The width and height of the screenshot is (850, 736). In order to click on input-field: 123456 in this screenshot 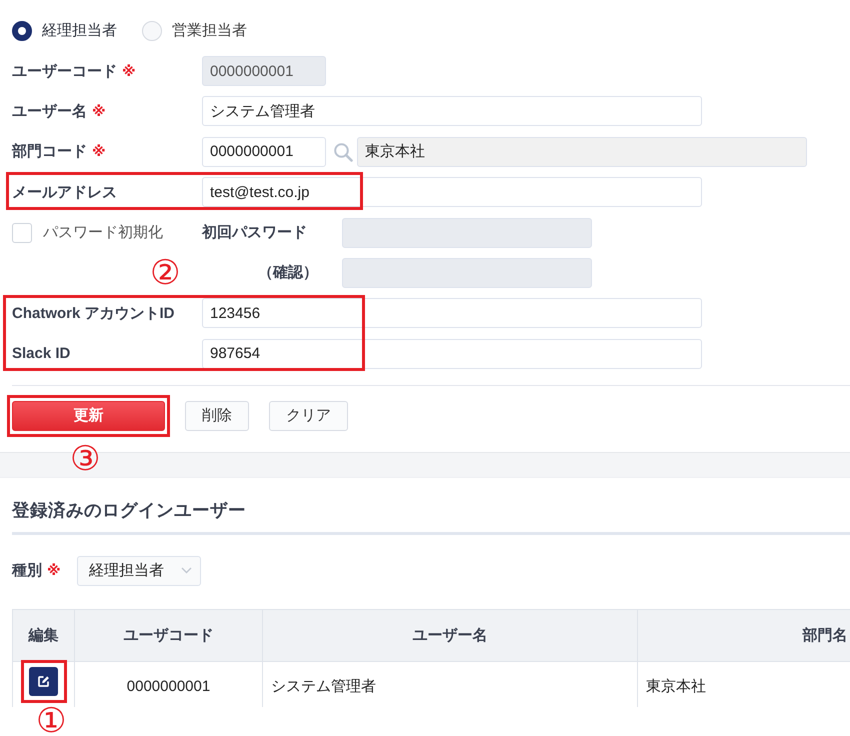, I will do `click(452, 313)`.